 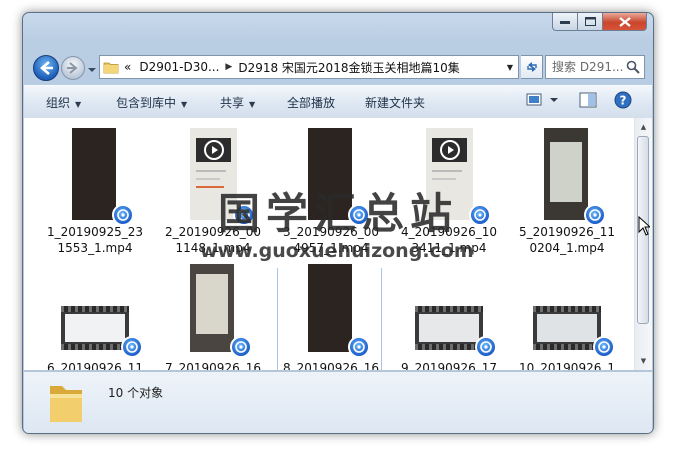 I want to click on file-name: 1_20190925_23 1553_1.mp4, so click(x=95, y=240).